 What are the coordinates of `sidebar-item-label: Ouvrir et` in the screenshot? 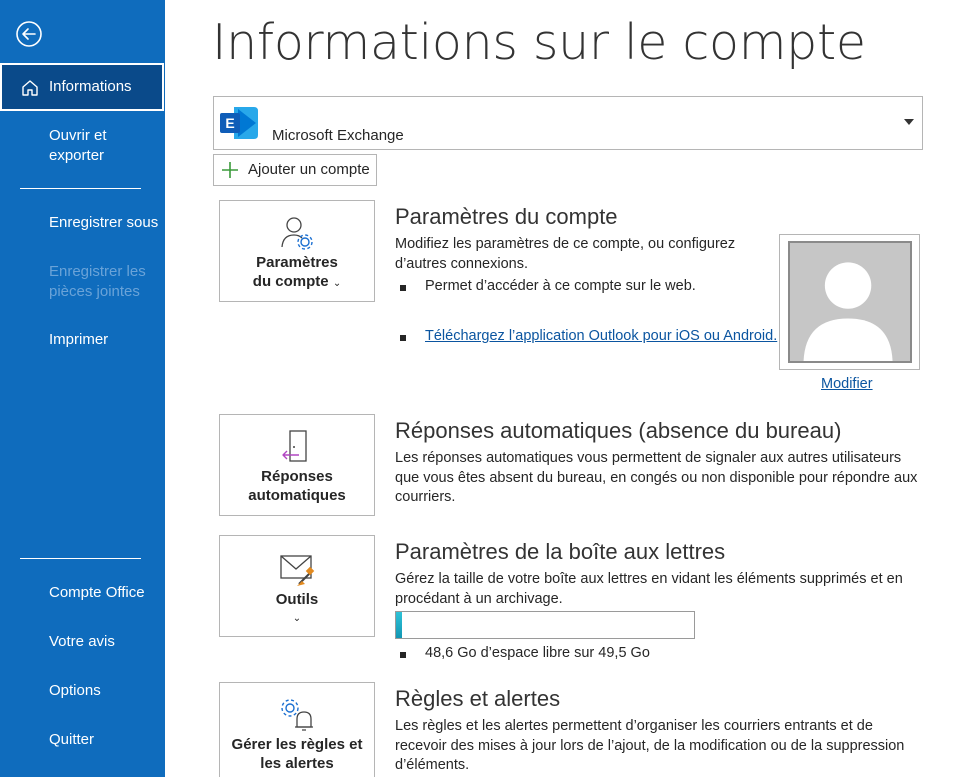 It's located at (78, 135).